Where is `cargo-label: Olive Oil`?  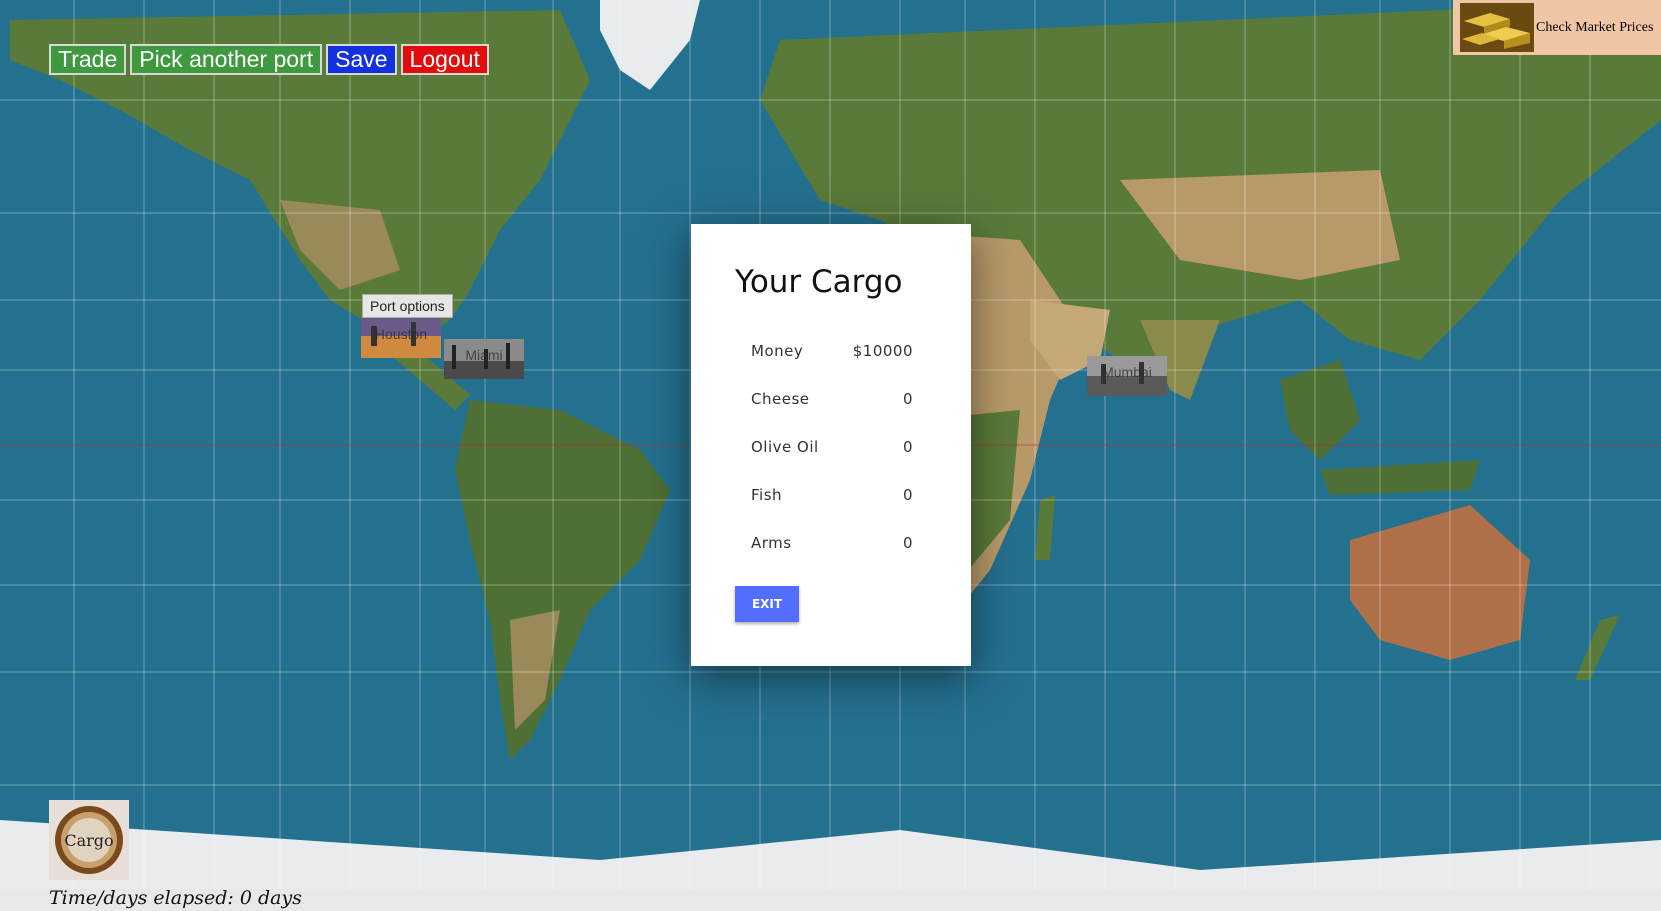
cargo-label: Olive Oil is located at coordinates (785, 447).